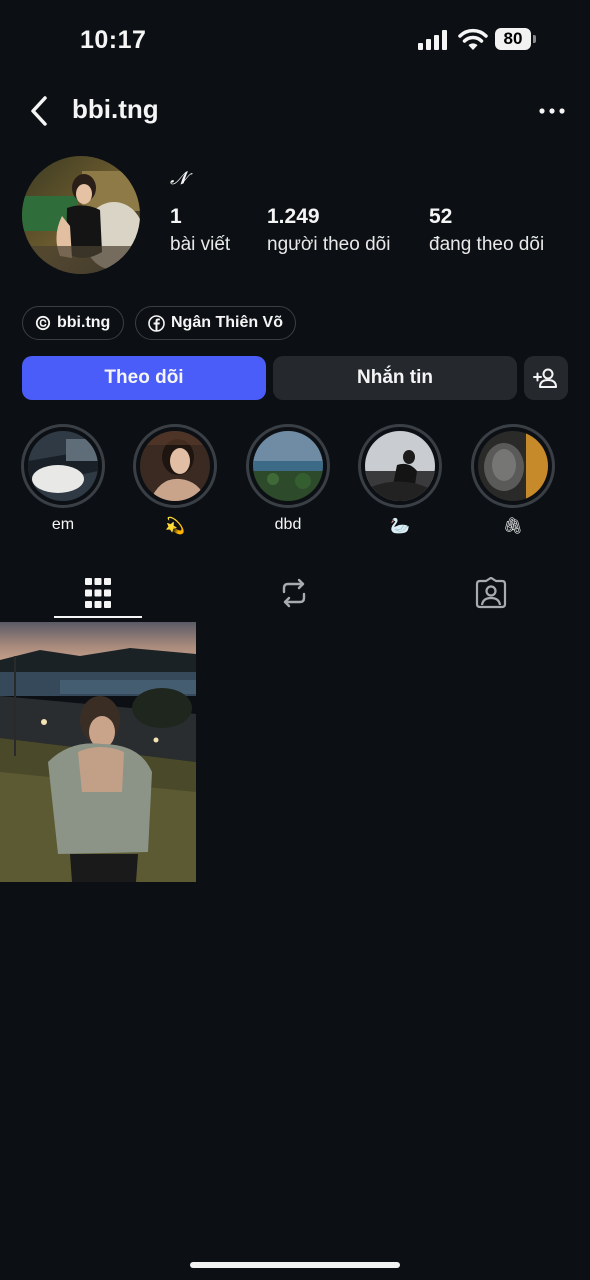 The width and height of the screenshot is (590, 1280). Describe the element at coordinates (115, 109) in the screenshot. I see `header-username: bbi.tng` at that location.